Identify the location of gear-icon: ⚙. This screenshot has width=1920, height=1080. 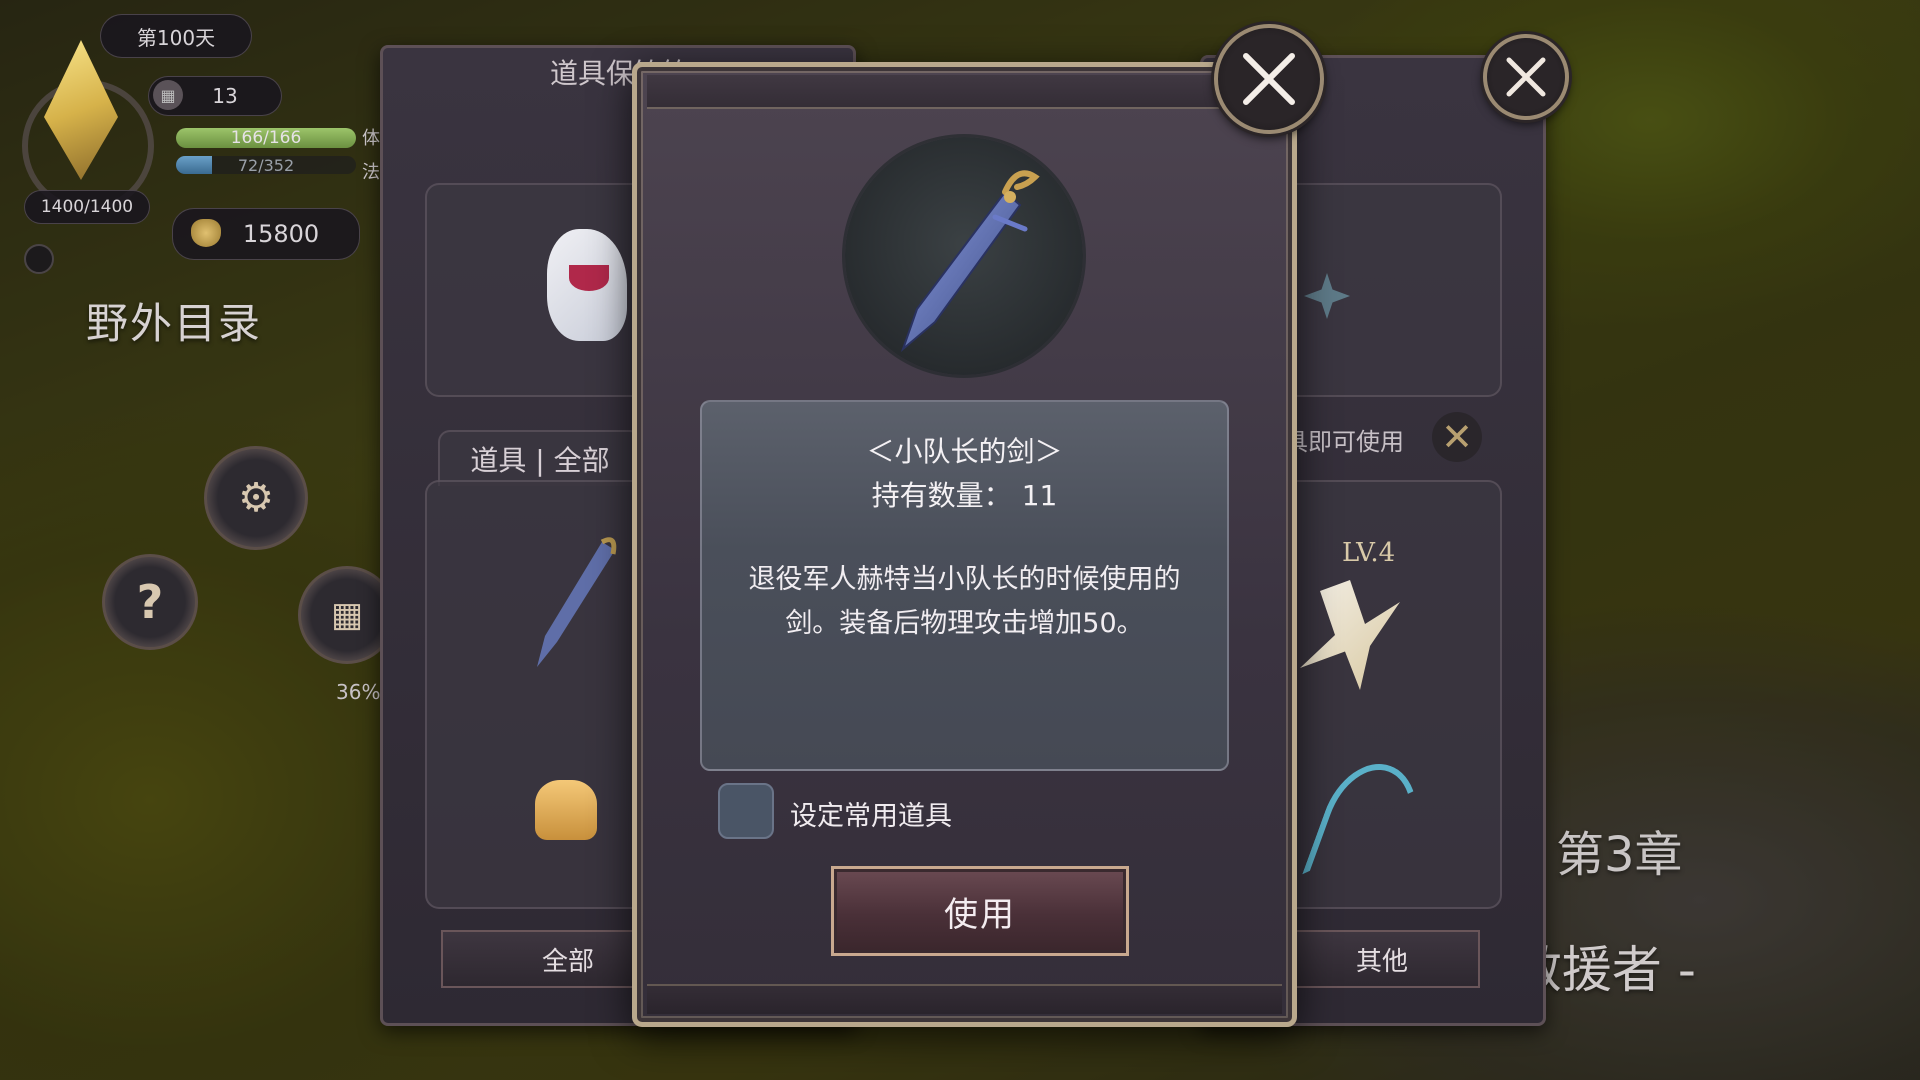
(256, 498).